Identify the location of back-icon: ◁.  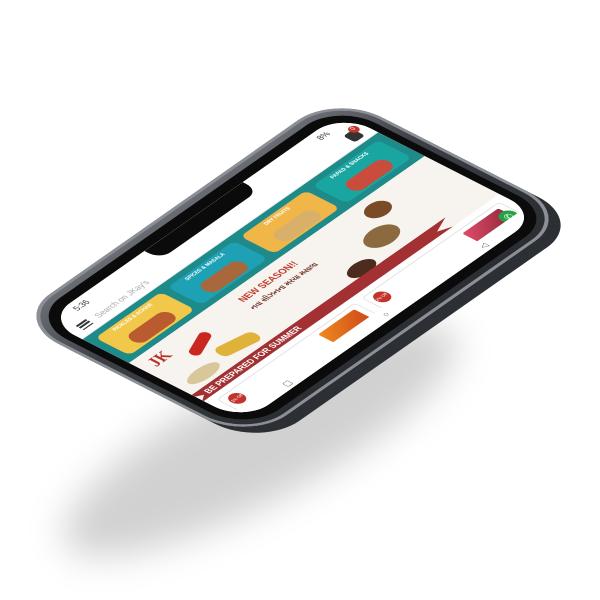
(483, 245).